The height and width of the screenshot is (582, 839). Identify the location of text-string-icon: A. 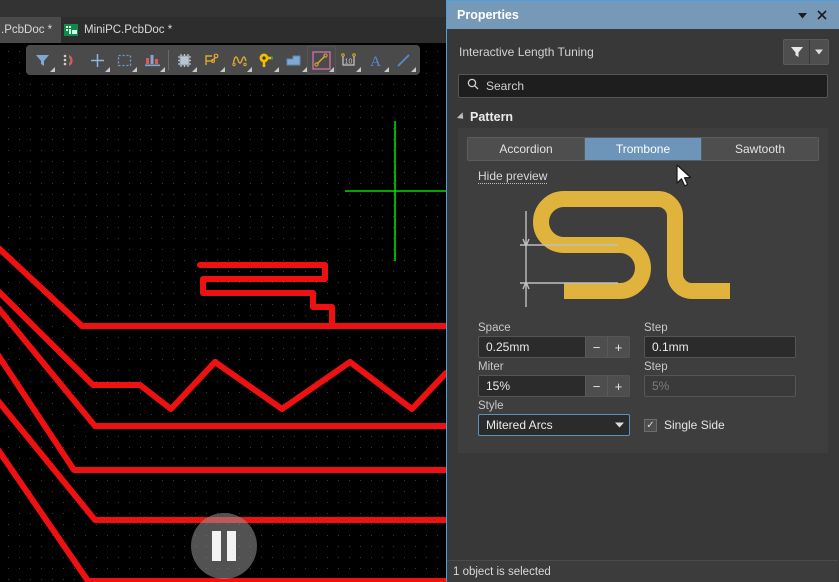
(375, 60).